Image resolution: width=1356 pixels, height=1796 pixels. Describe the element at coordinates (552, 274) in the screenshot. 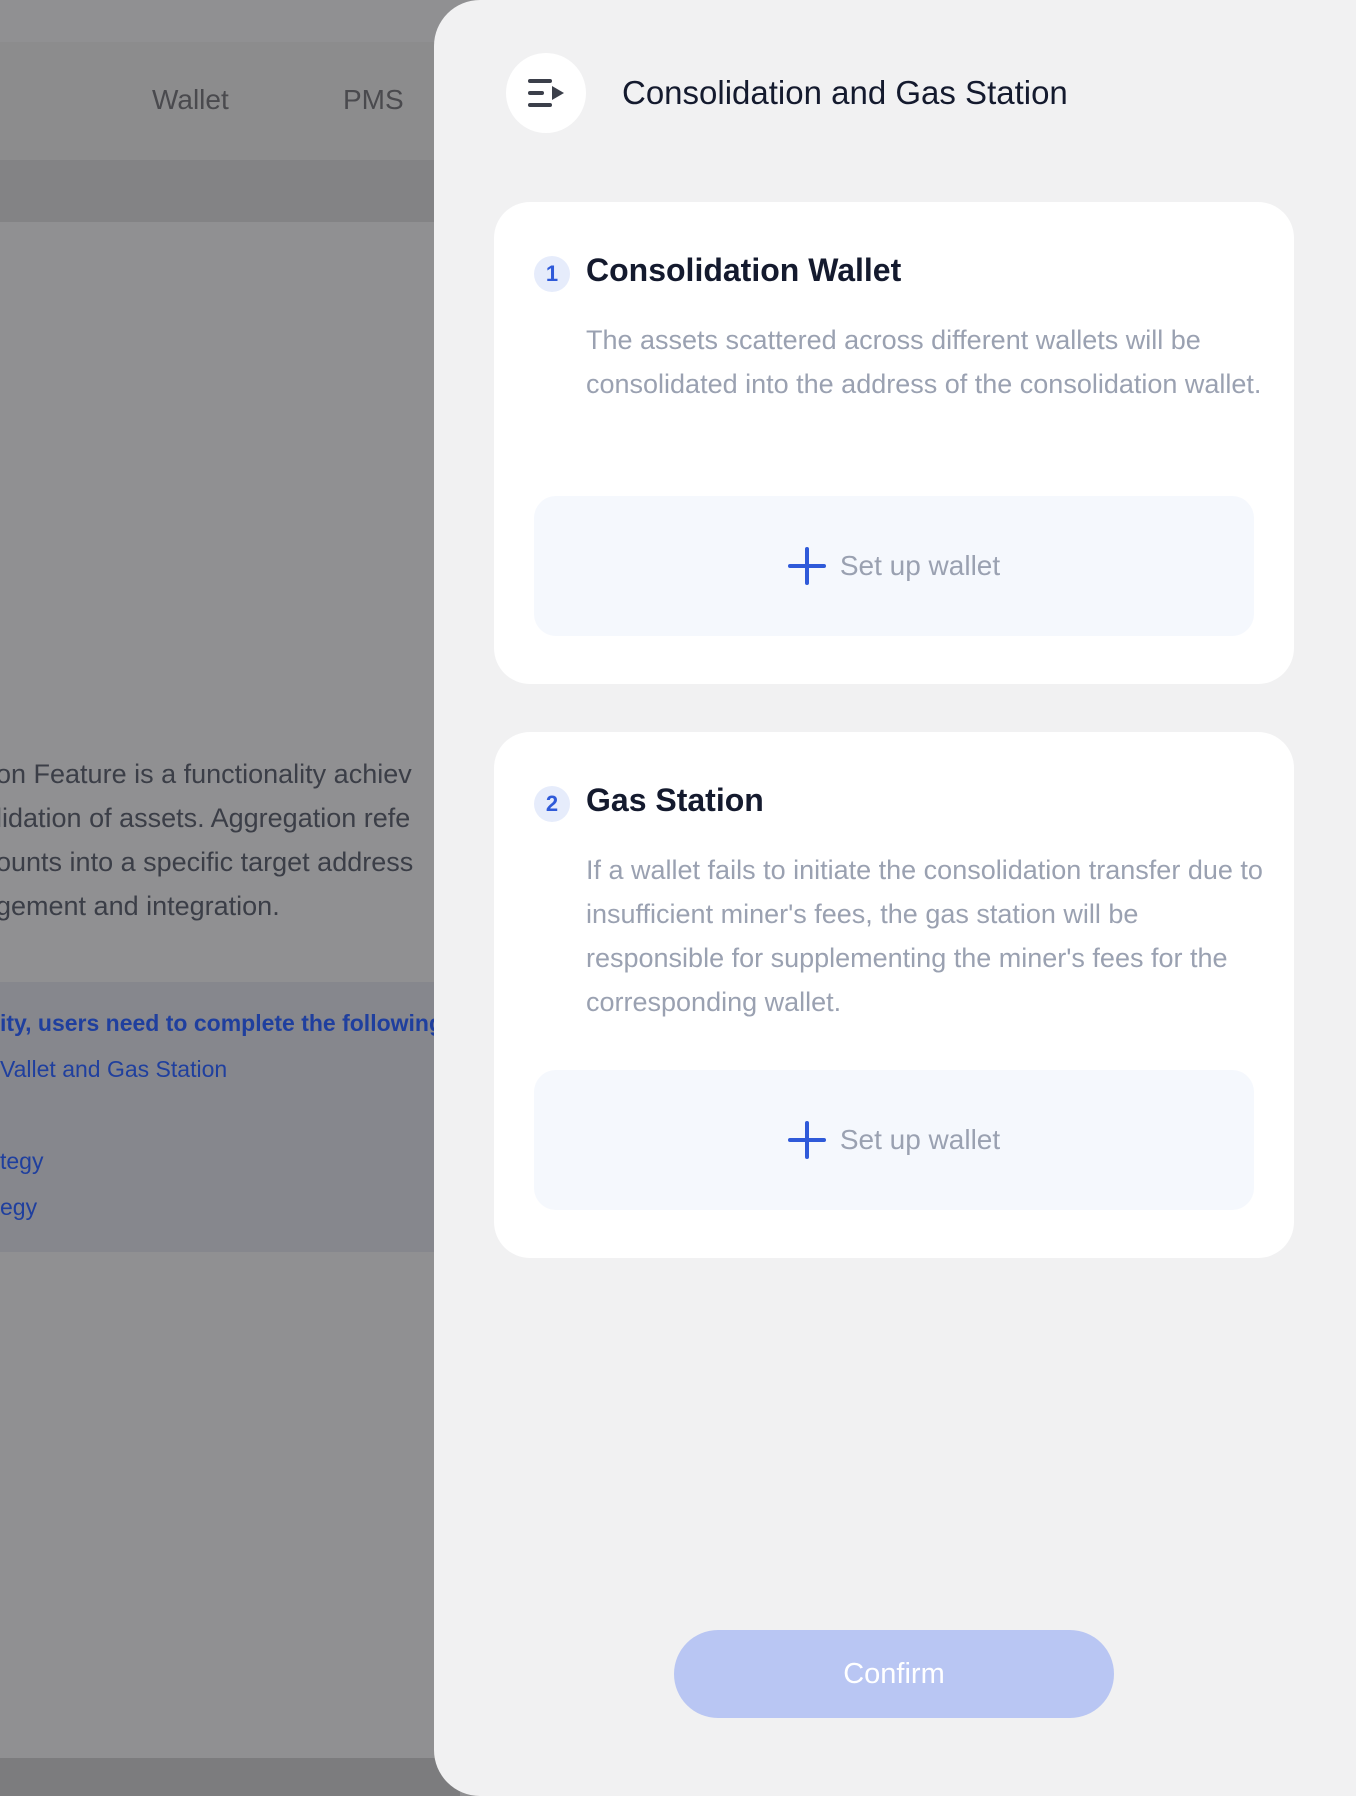

I see `step-badge: 1` at that location.